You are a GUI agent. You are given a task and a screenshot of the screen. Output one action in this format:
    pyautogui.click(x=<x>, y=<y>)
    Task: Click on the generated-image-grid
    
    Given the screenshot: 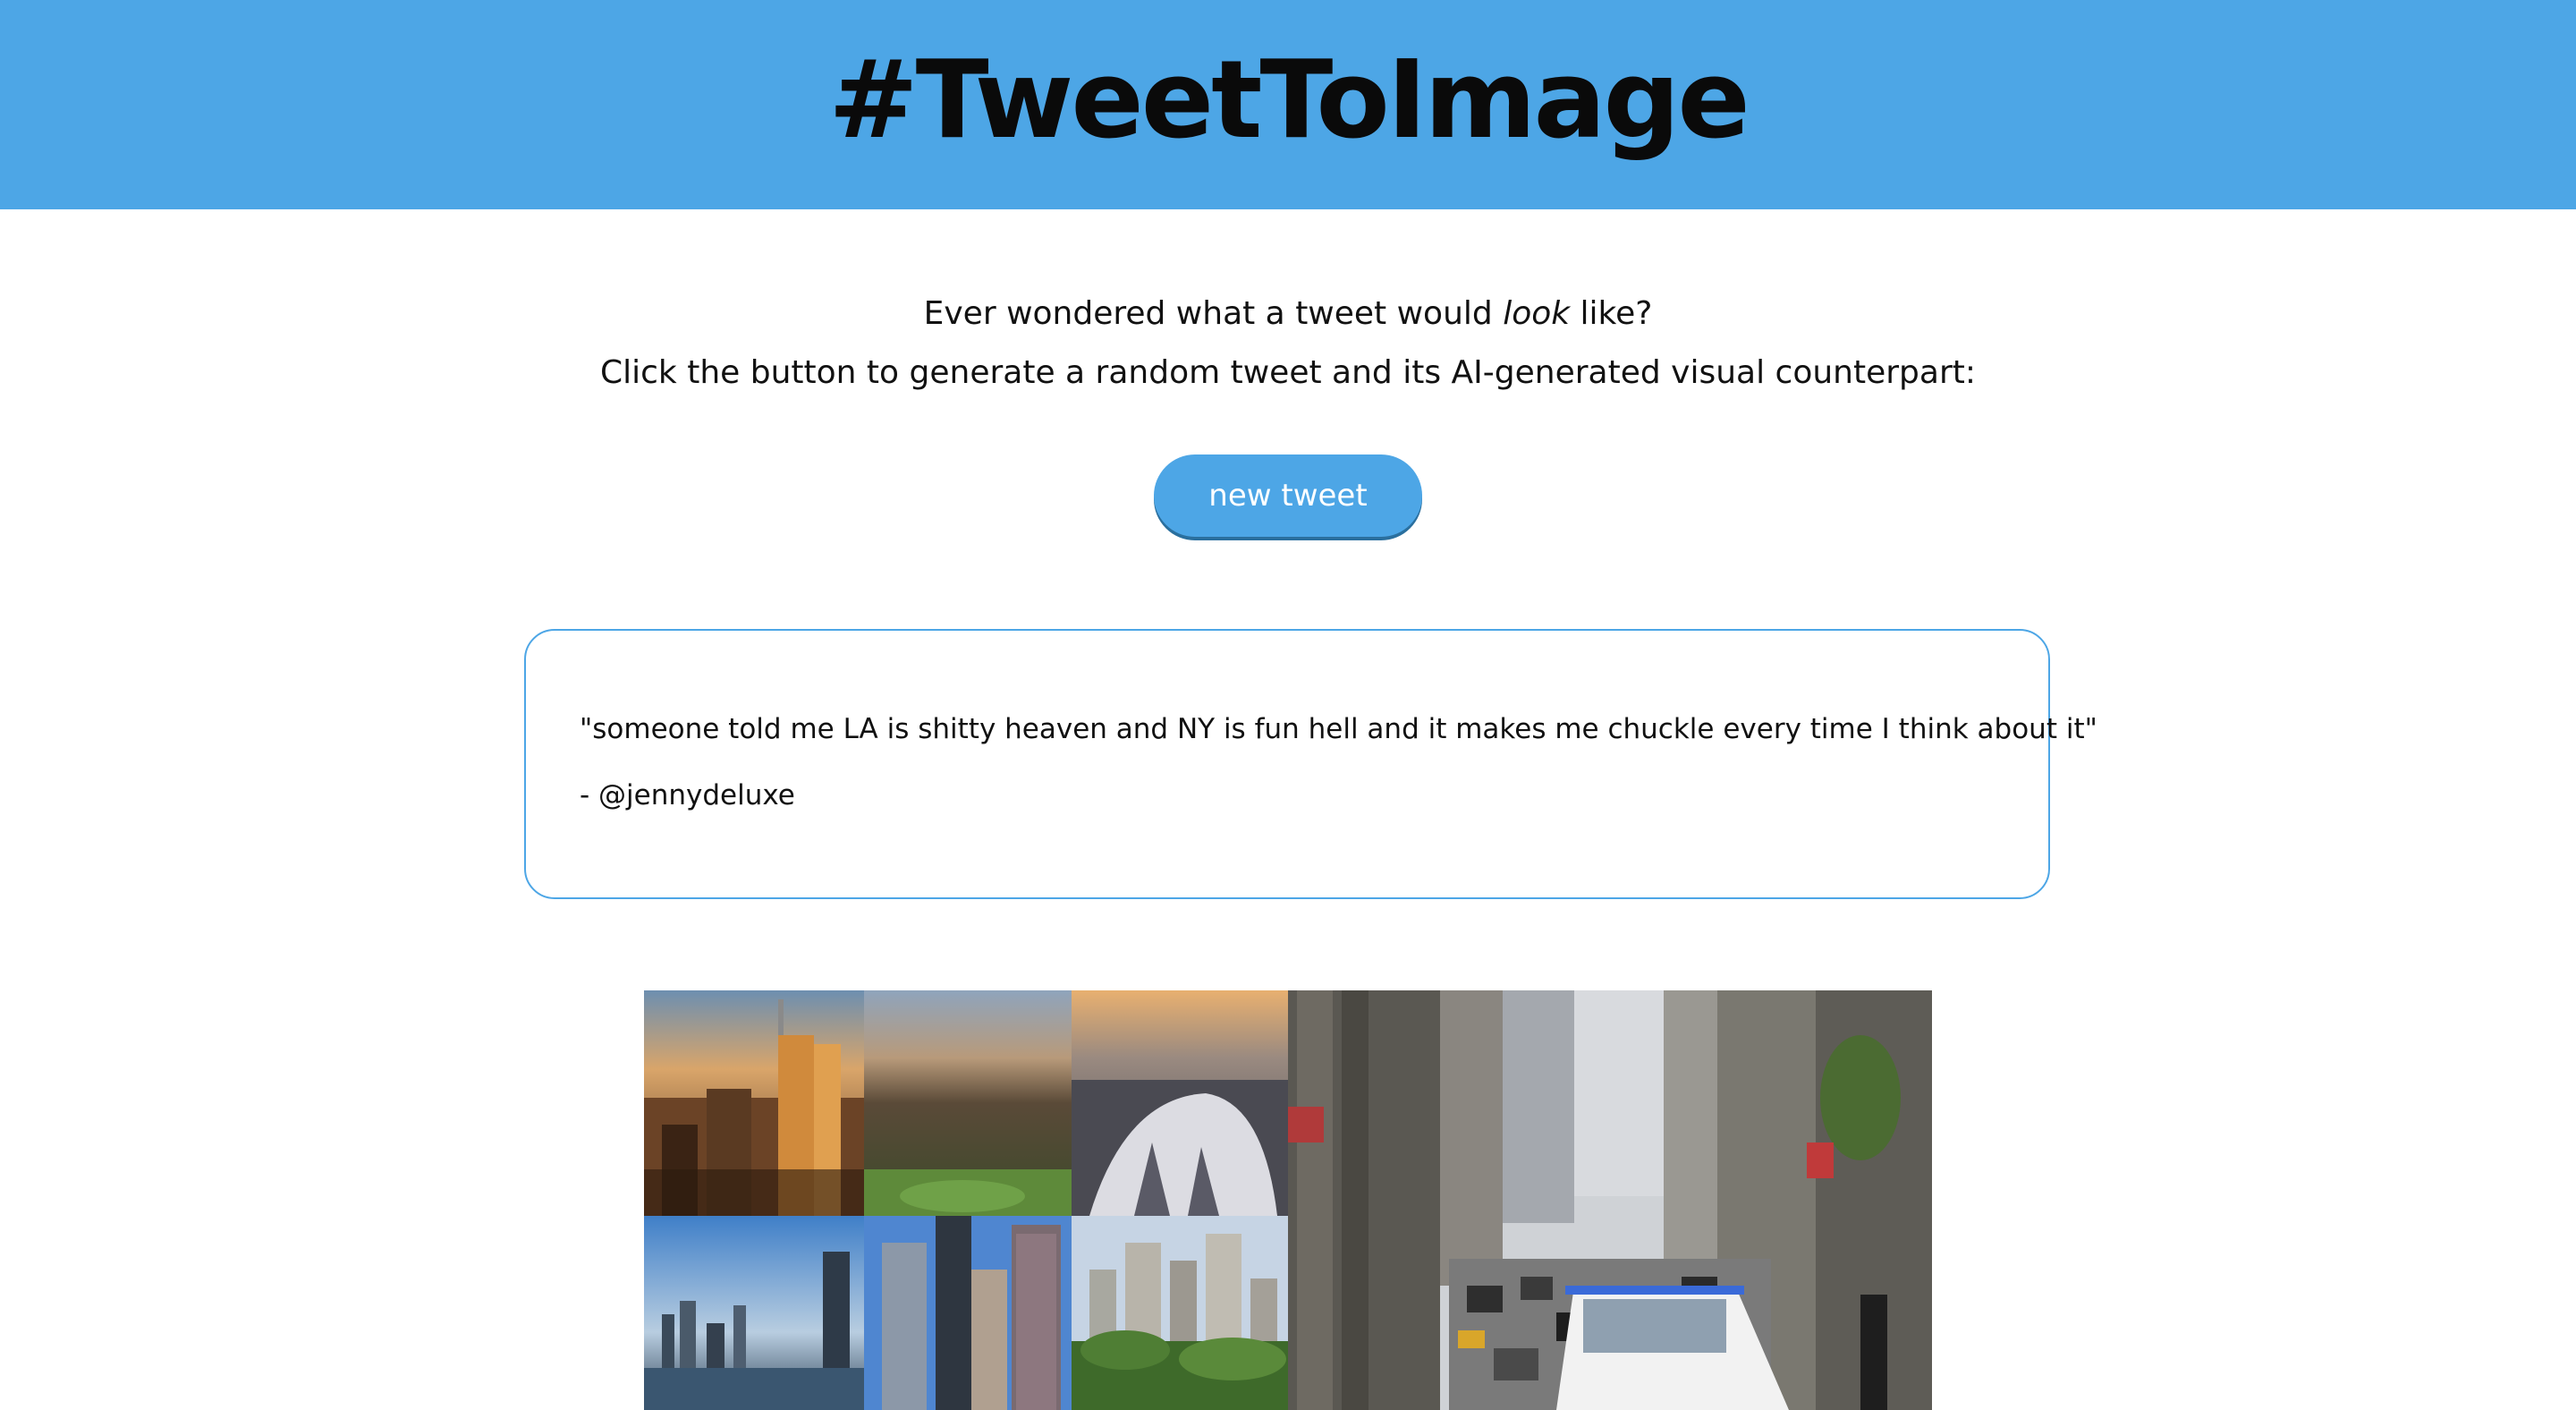 What is the action you would take?
    pyautogui.click(x=1288, y=1200)
    